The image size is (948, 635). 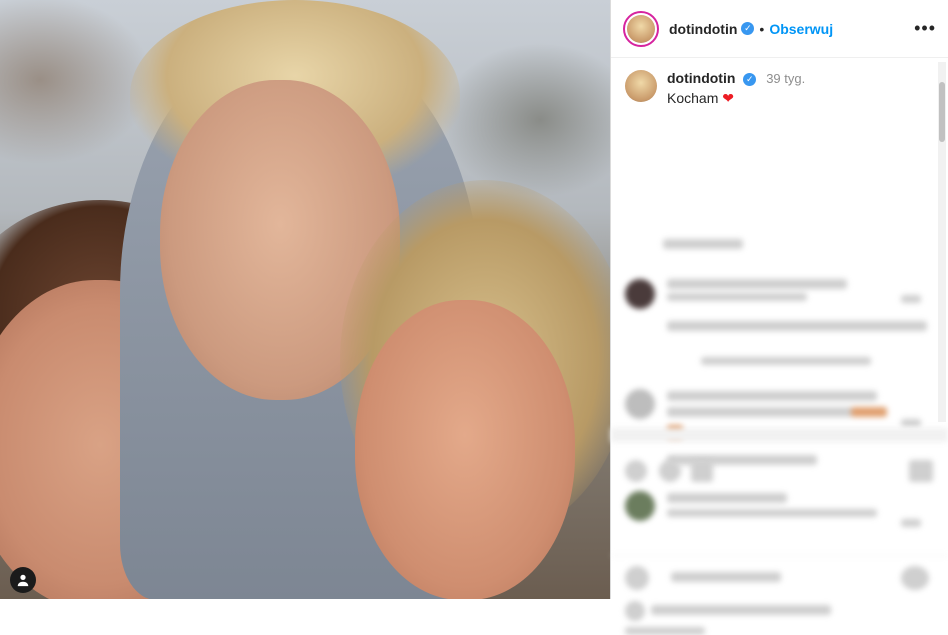 What do you see at coordinates (925, 28) in the screenshot?
I see `more-icon: •••` at bounding box center [925, 28].